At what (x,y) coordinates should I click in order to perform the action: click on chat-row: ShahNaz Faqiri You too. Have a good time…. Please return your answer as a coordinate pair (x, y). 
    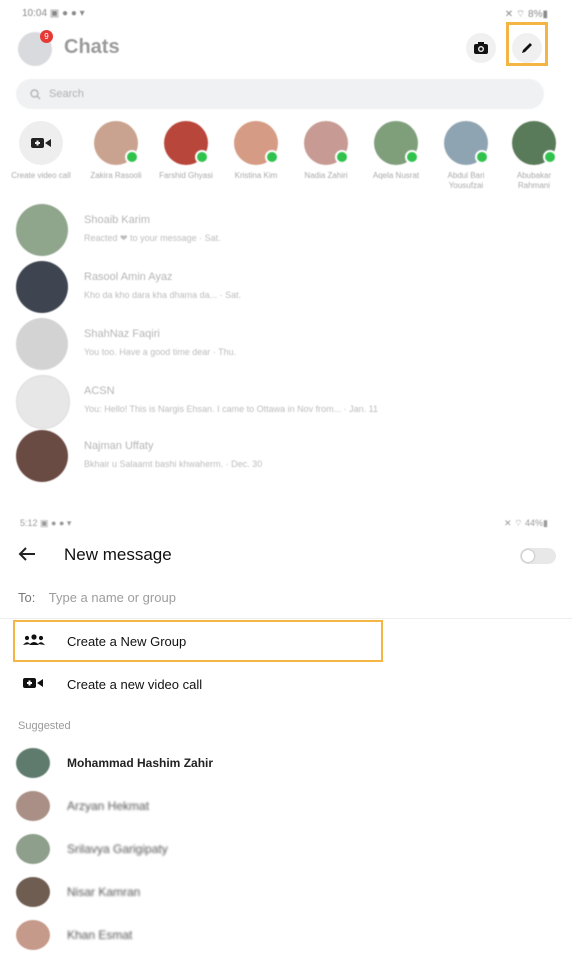
    Looking at the image, I should click on (286, 344).